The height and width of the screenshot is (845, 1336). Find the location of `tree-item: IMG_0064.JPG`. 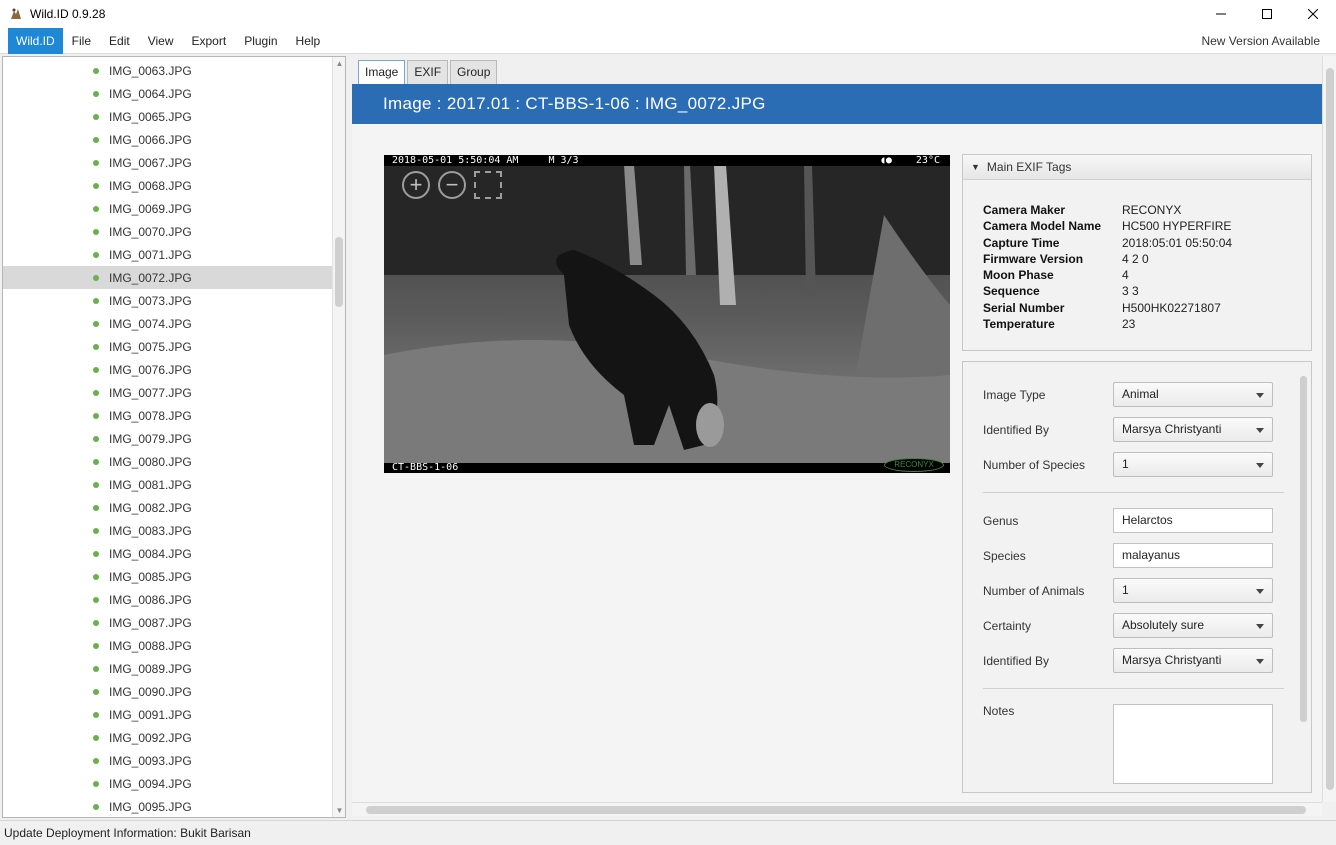

tree-item: IMG_0064.JPG is located at coordinates (168, 93).